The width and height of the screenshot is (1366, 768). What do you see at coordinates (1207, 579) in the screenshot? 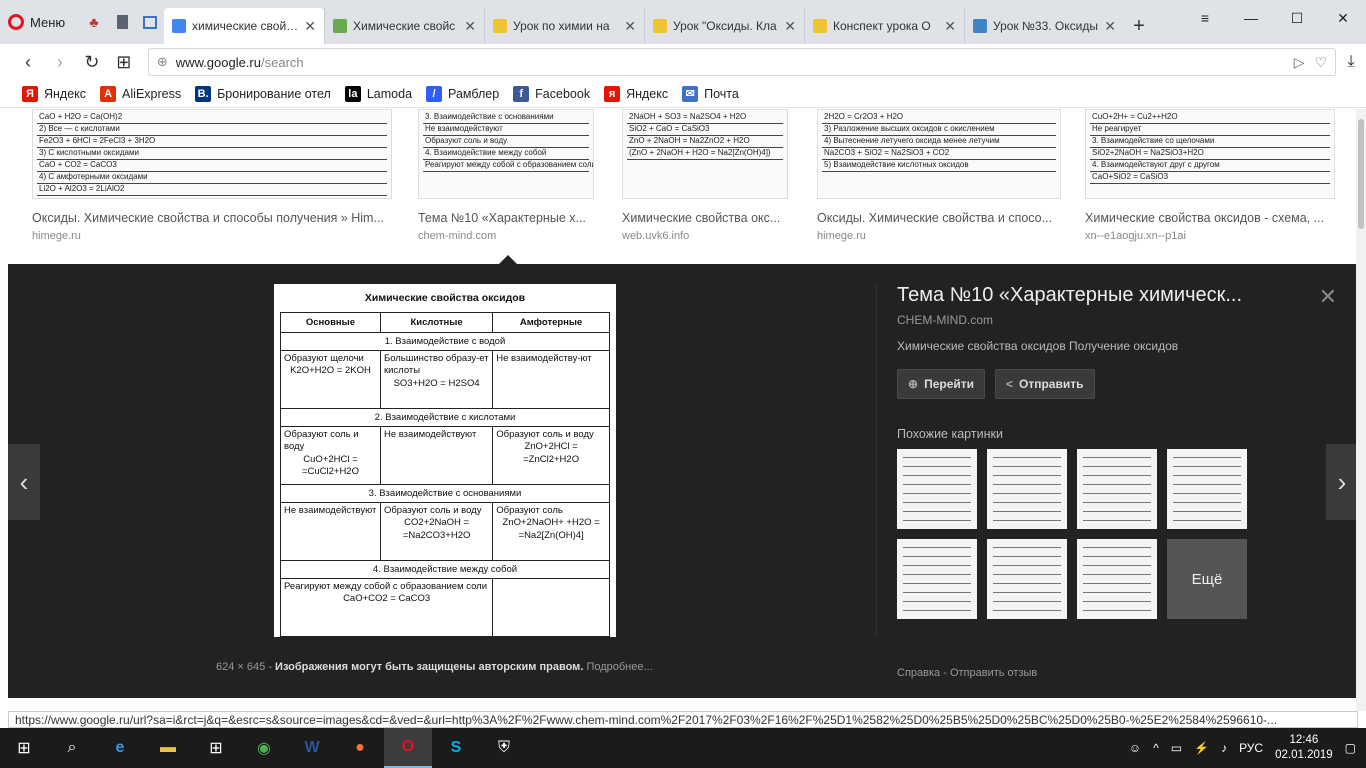
I see `more-similar-button: Ещё` at bounding box center [1207, 579].